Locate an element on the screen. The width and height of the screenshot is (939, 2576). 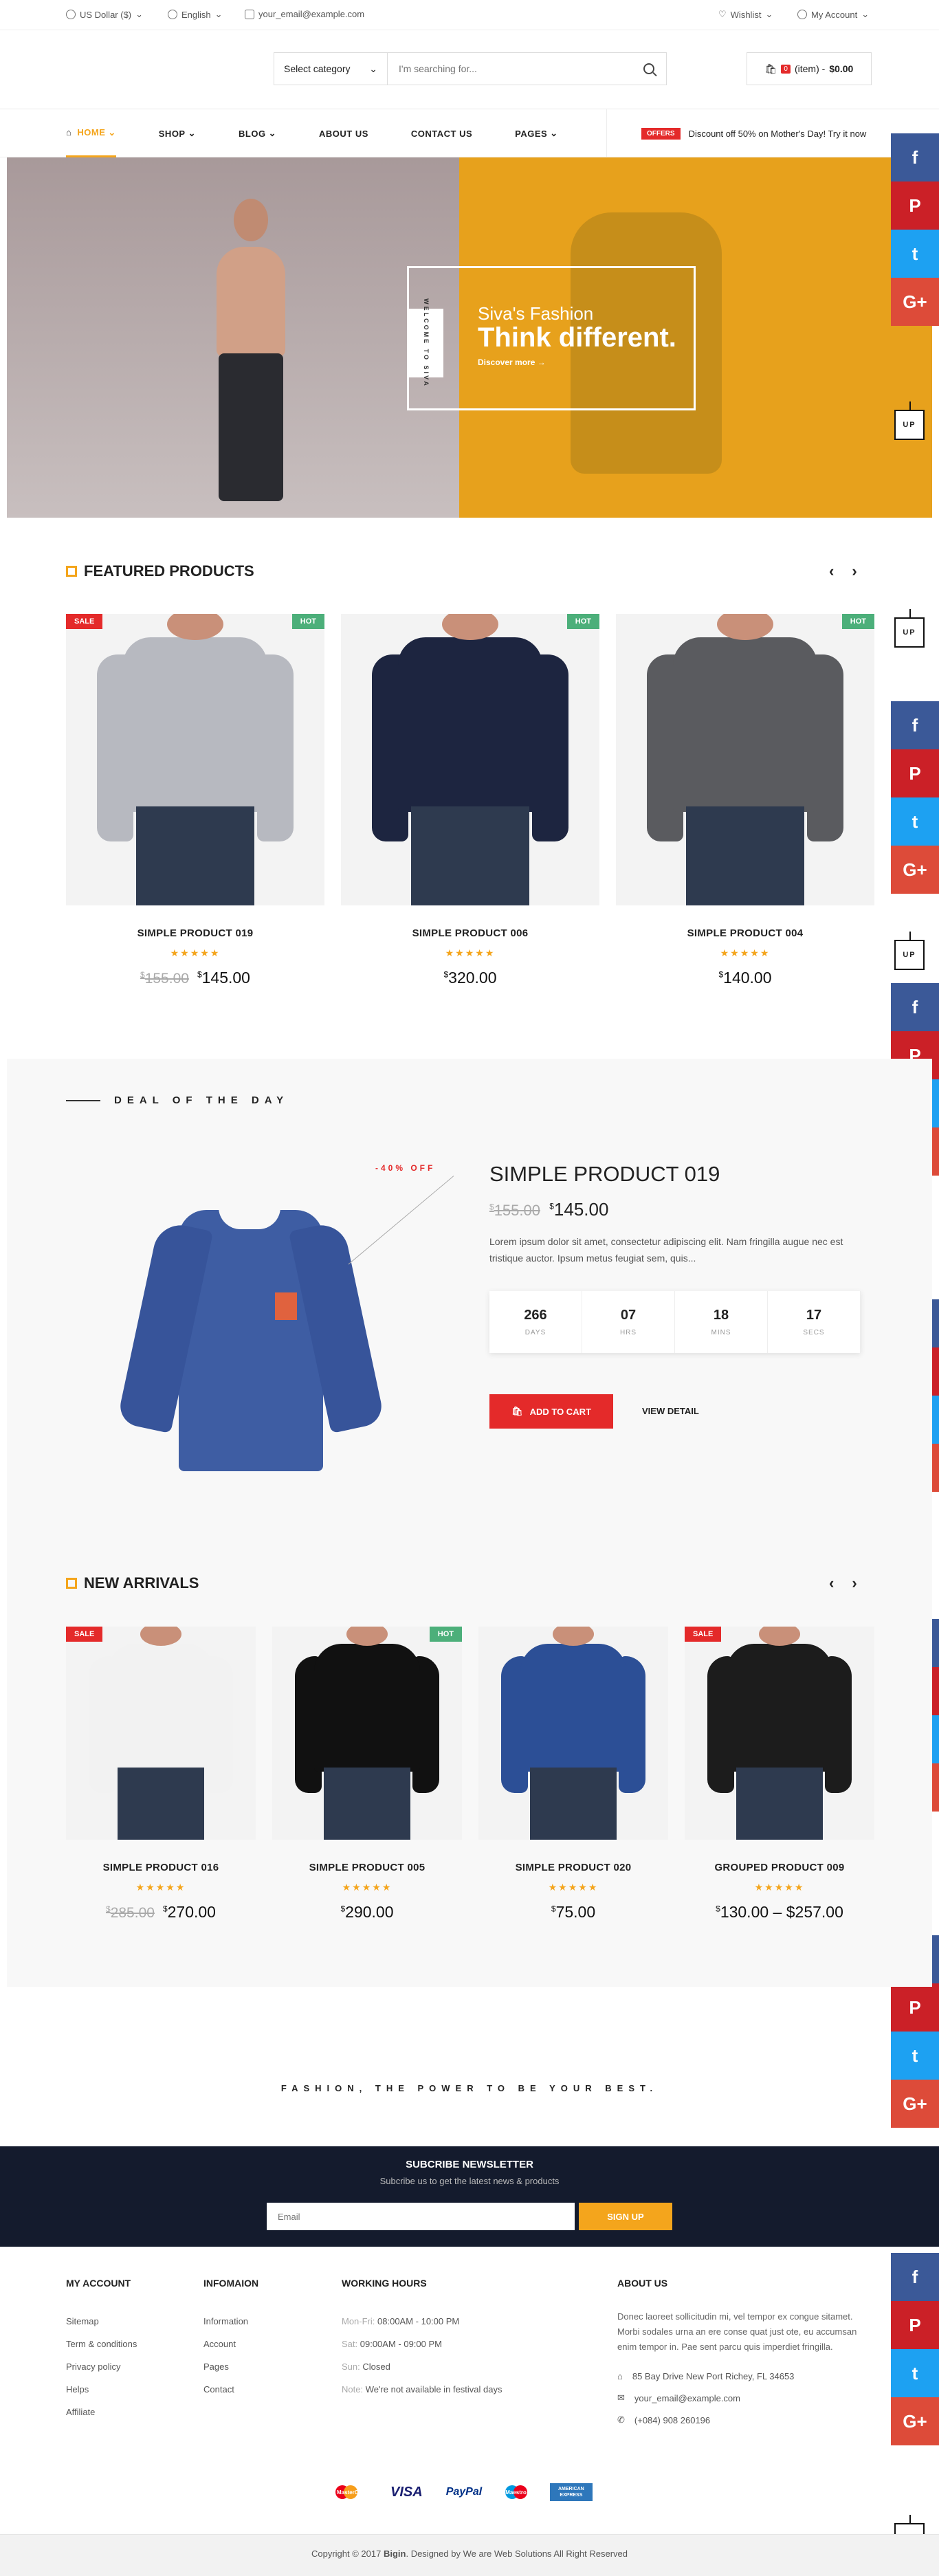
nav-item-about: ABOUT US is located at coordinates (343, 133).